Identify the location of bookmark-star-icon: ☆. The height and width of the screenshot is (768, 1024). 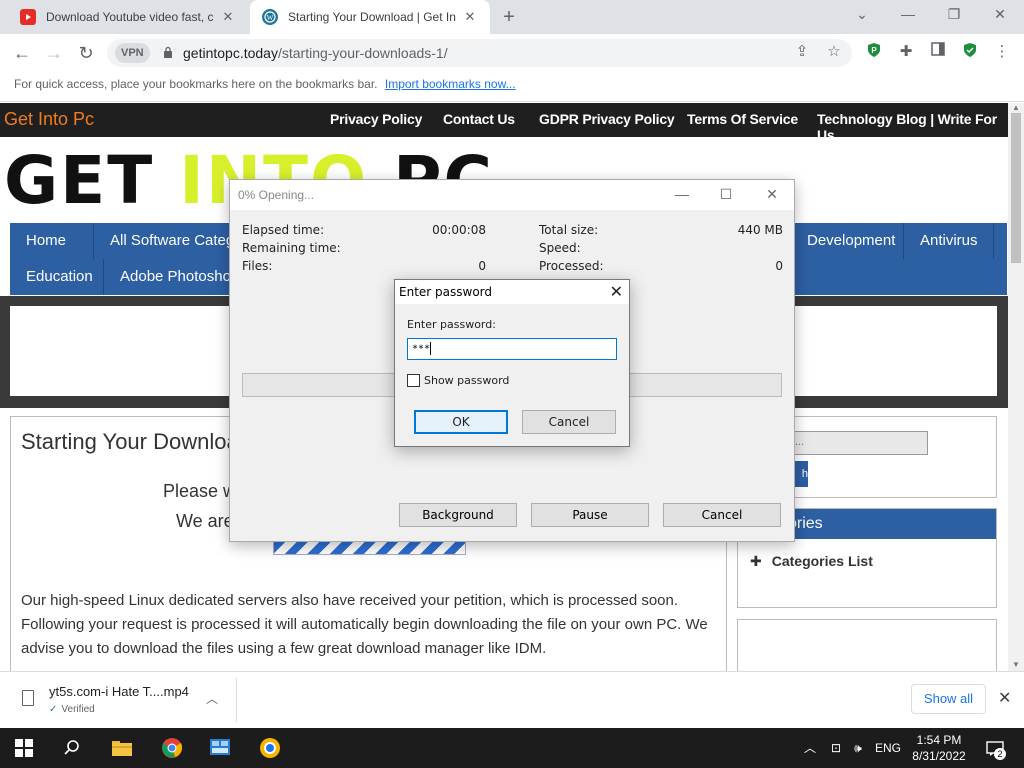
(834, 52).